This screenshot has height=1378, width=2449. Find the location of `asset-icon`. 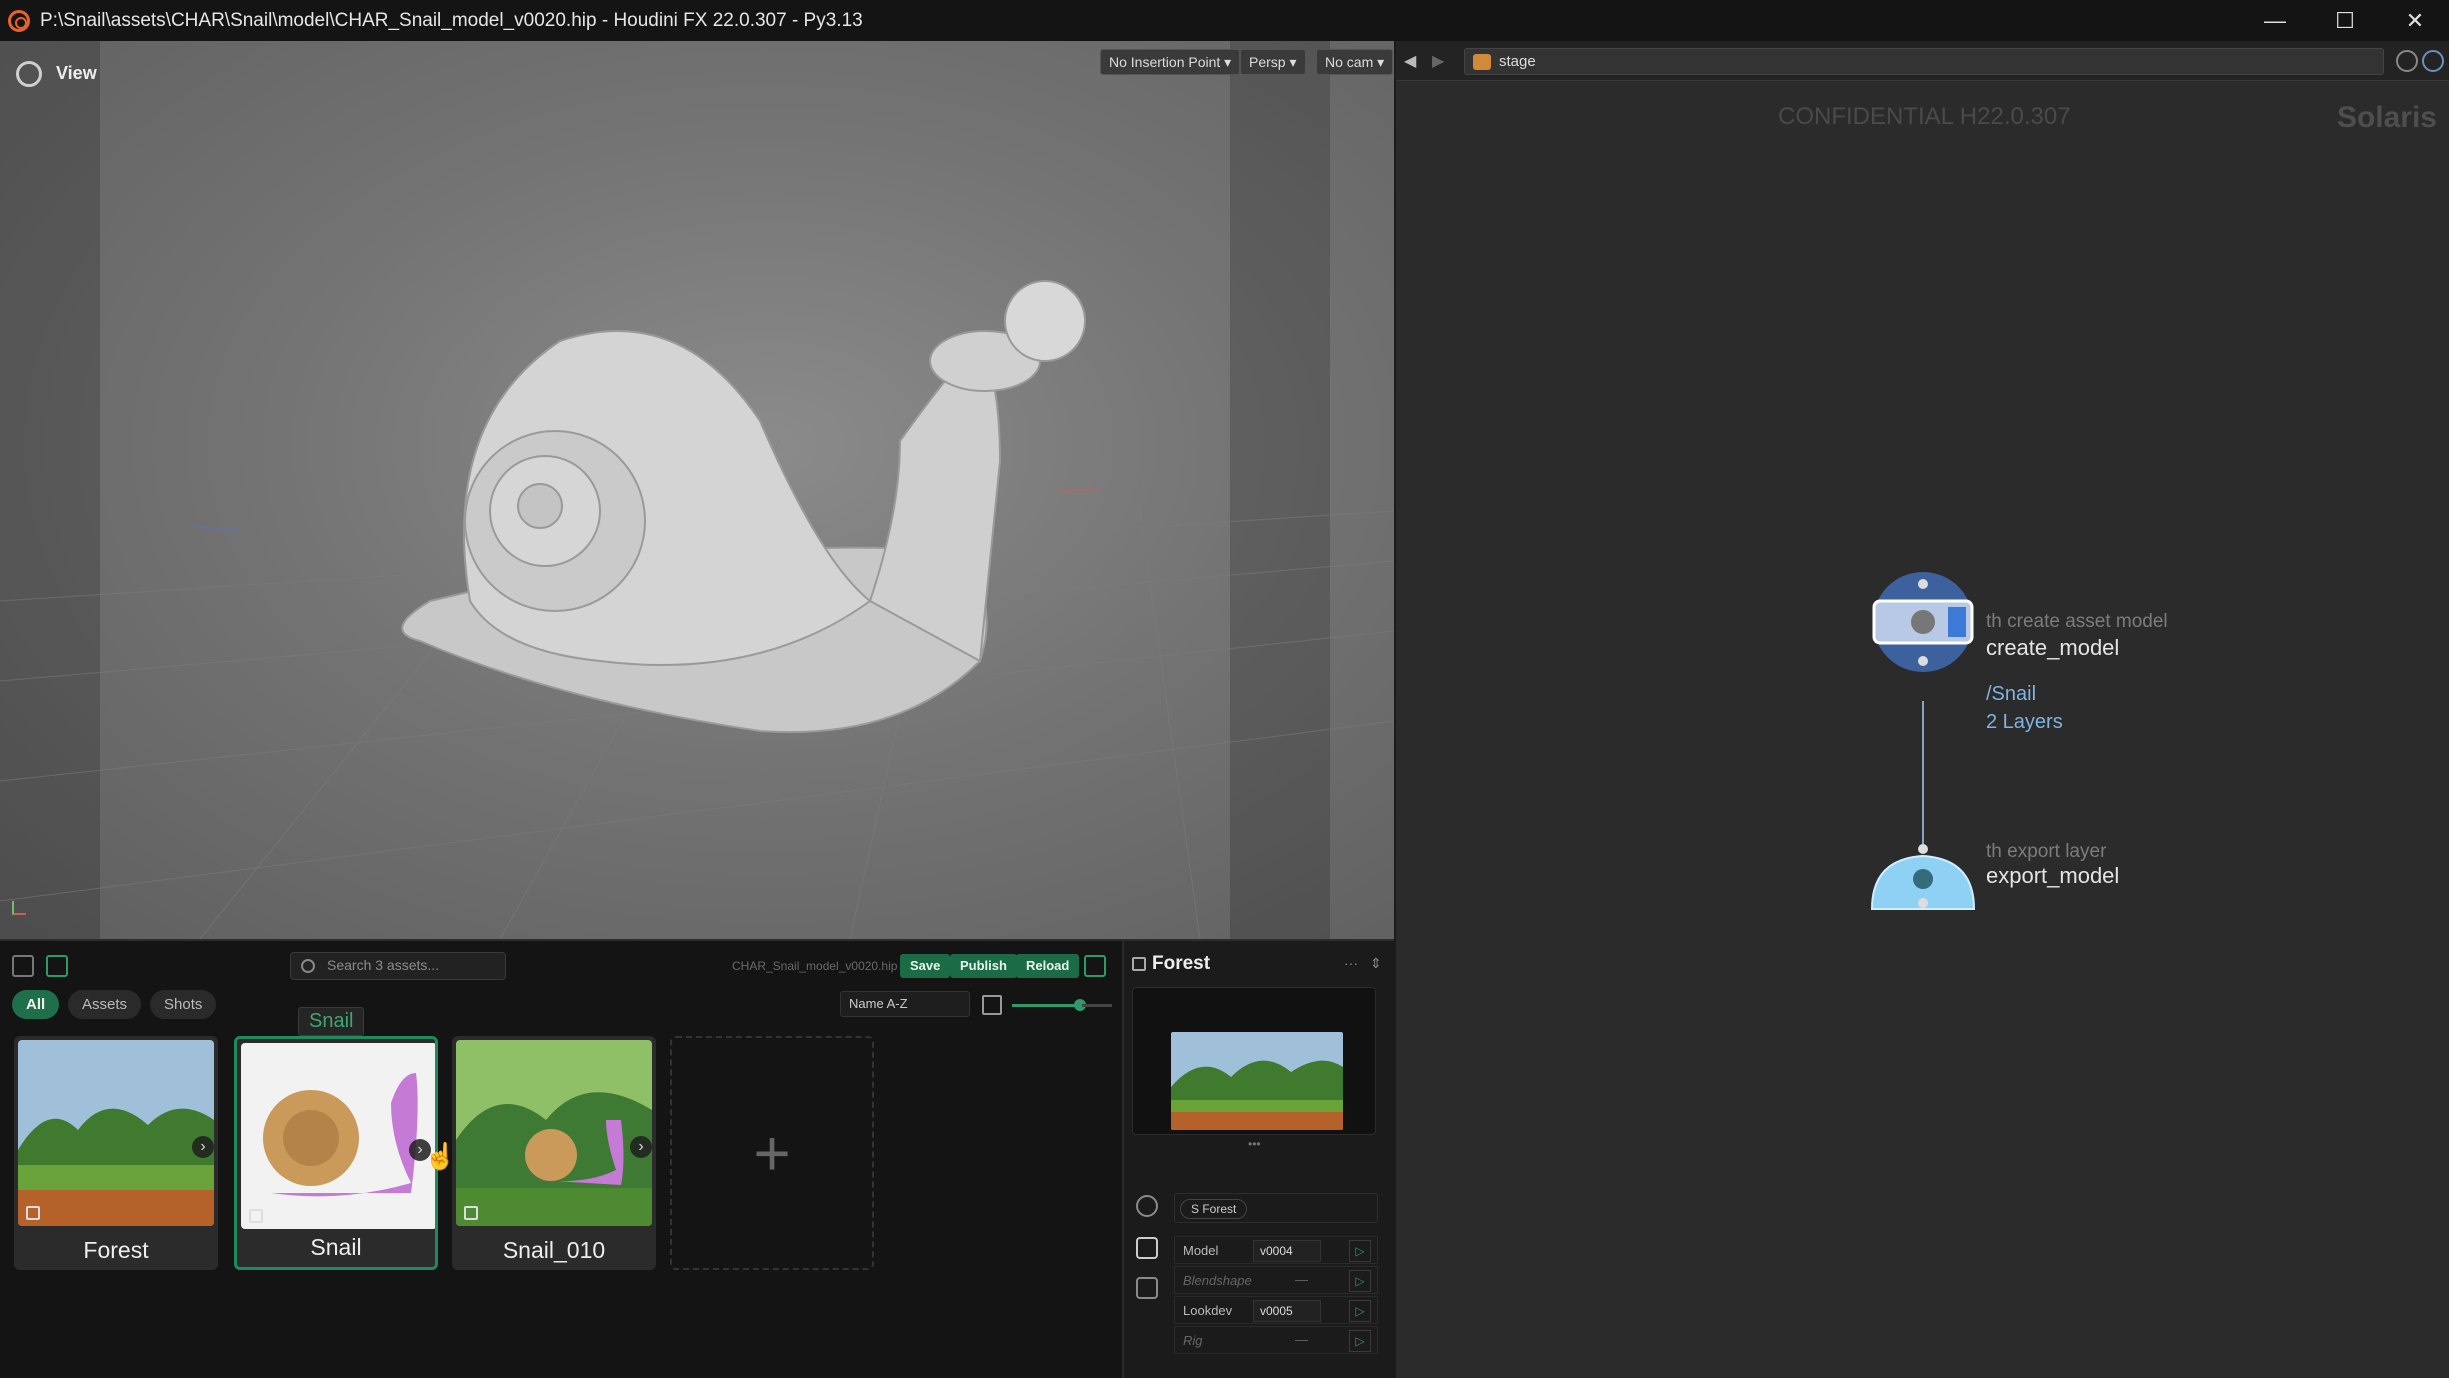

asset-icon is located at coordinates (1139, 964).